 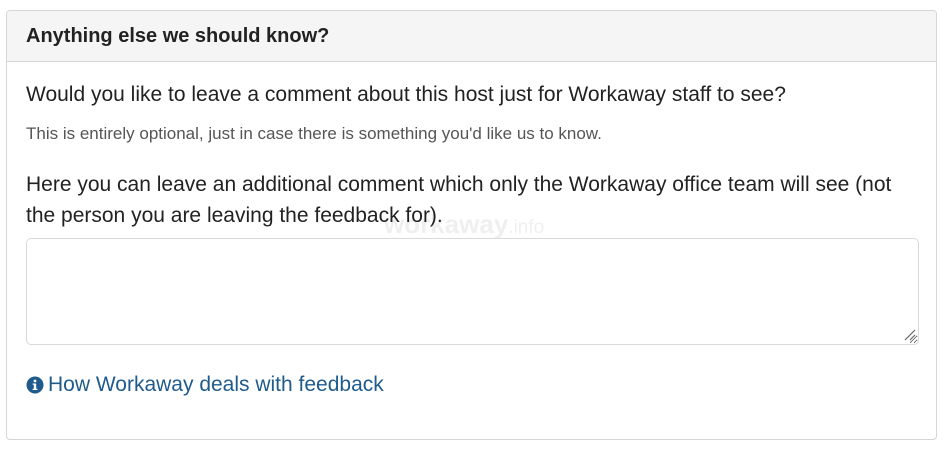 I want to click on feedback-policy-link: How Workaway deals with feedback, so click(x=205, y=385).